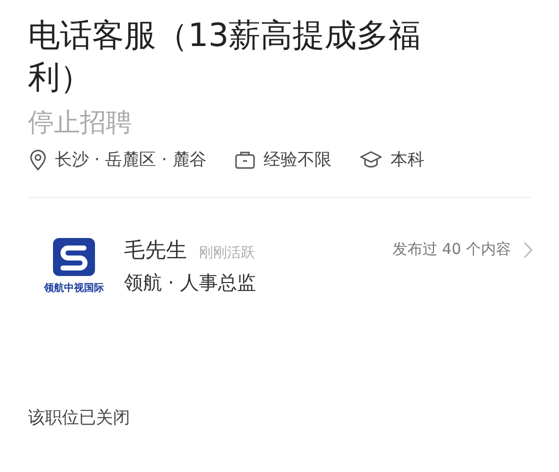 Image resolution: width=559 pixels, height=472 pixels. Describe the element at coordinates (130, 160) in the screenshot. I see `tag-label: 长沙 · 岳麓区 · 麓谷` at that location.